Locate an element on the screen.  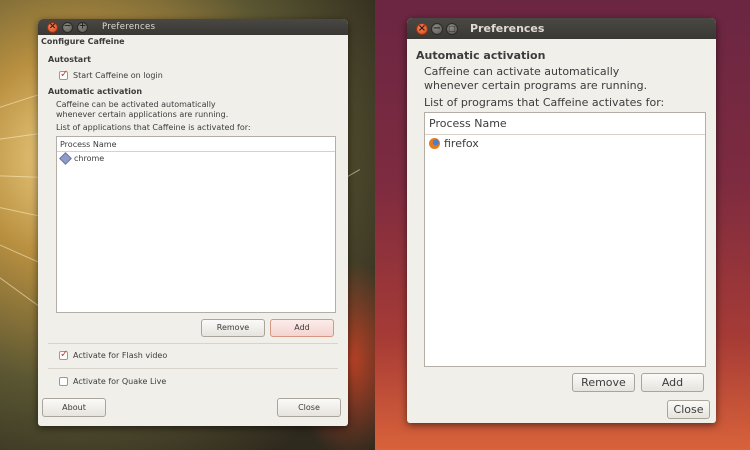
title-bar: × − □ Preferences is located at coordinates (561, 28).